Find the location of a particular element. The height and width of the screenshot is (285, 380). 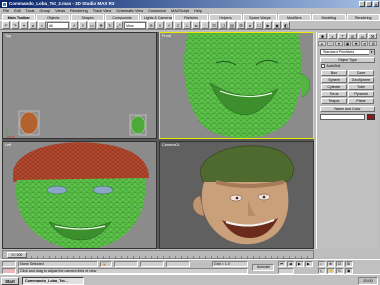

shapes-icon: ◠ is located at coordinates (330, 43).